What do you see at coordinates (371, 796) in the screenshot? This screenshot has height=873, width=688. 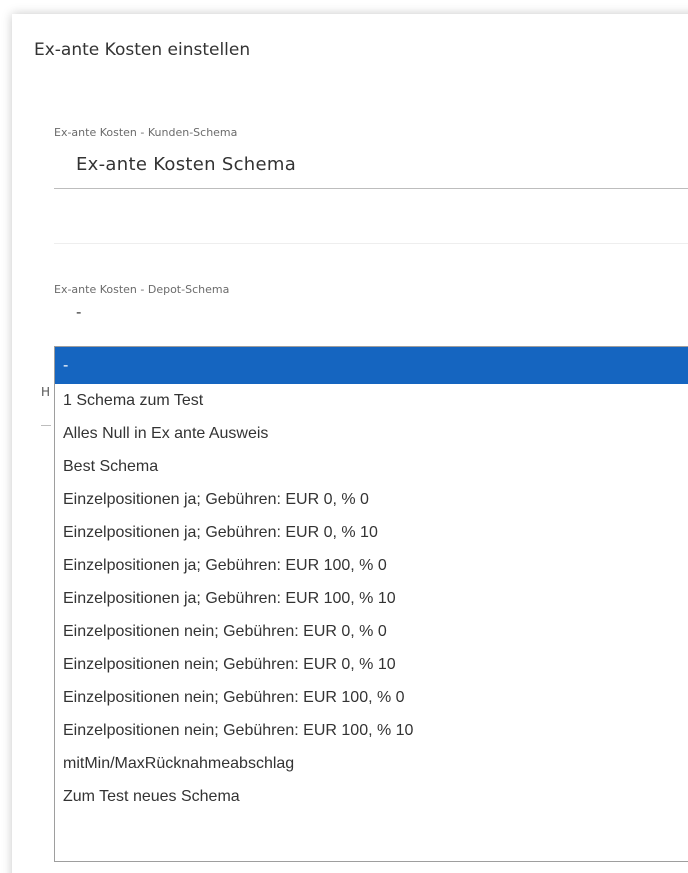 I see `dropdown-option: Zum Test neues Schema` at bounding box center [371, 796].